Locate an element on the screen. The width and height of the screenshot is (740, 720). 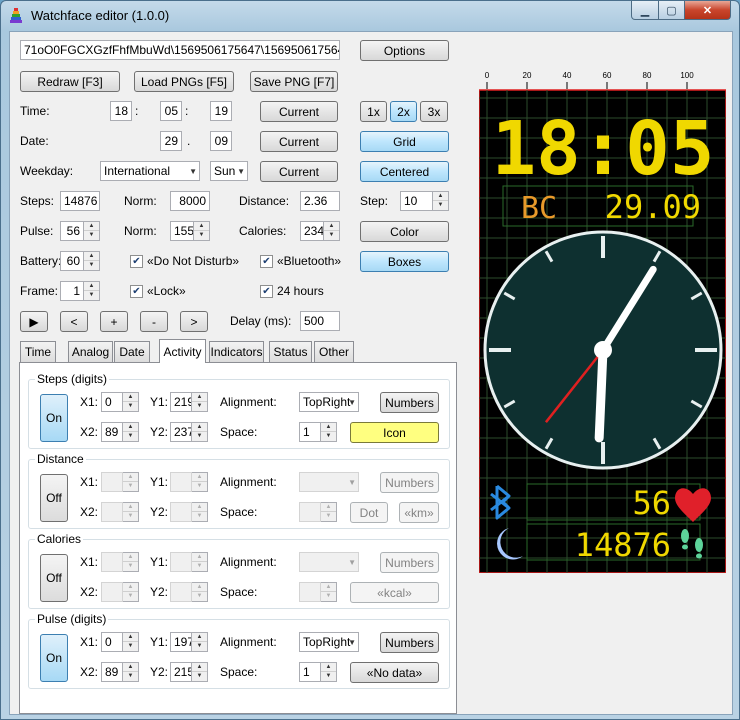
options-button: Options is located at coordinates (404, 50).